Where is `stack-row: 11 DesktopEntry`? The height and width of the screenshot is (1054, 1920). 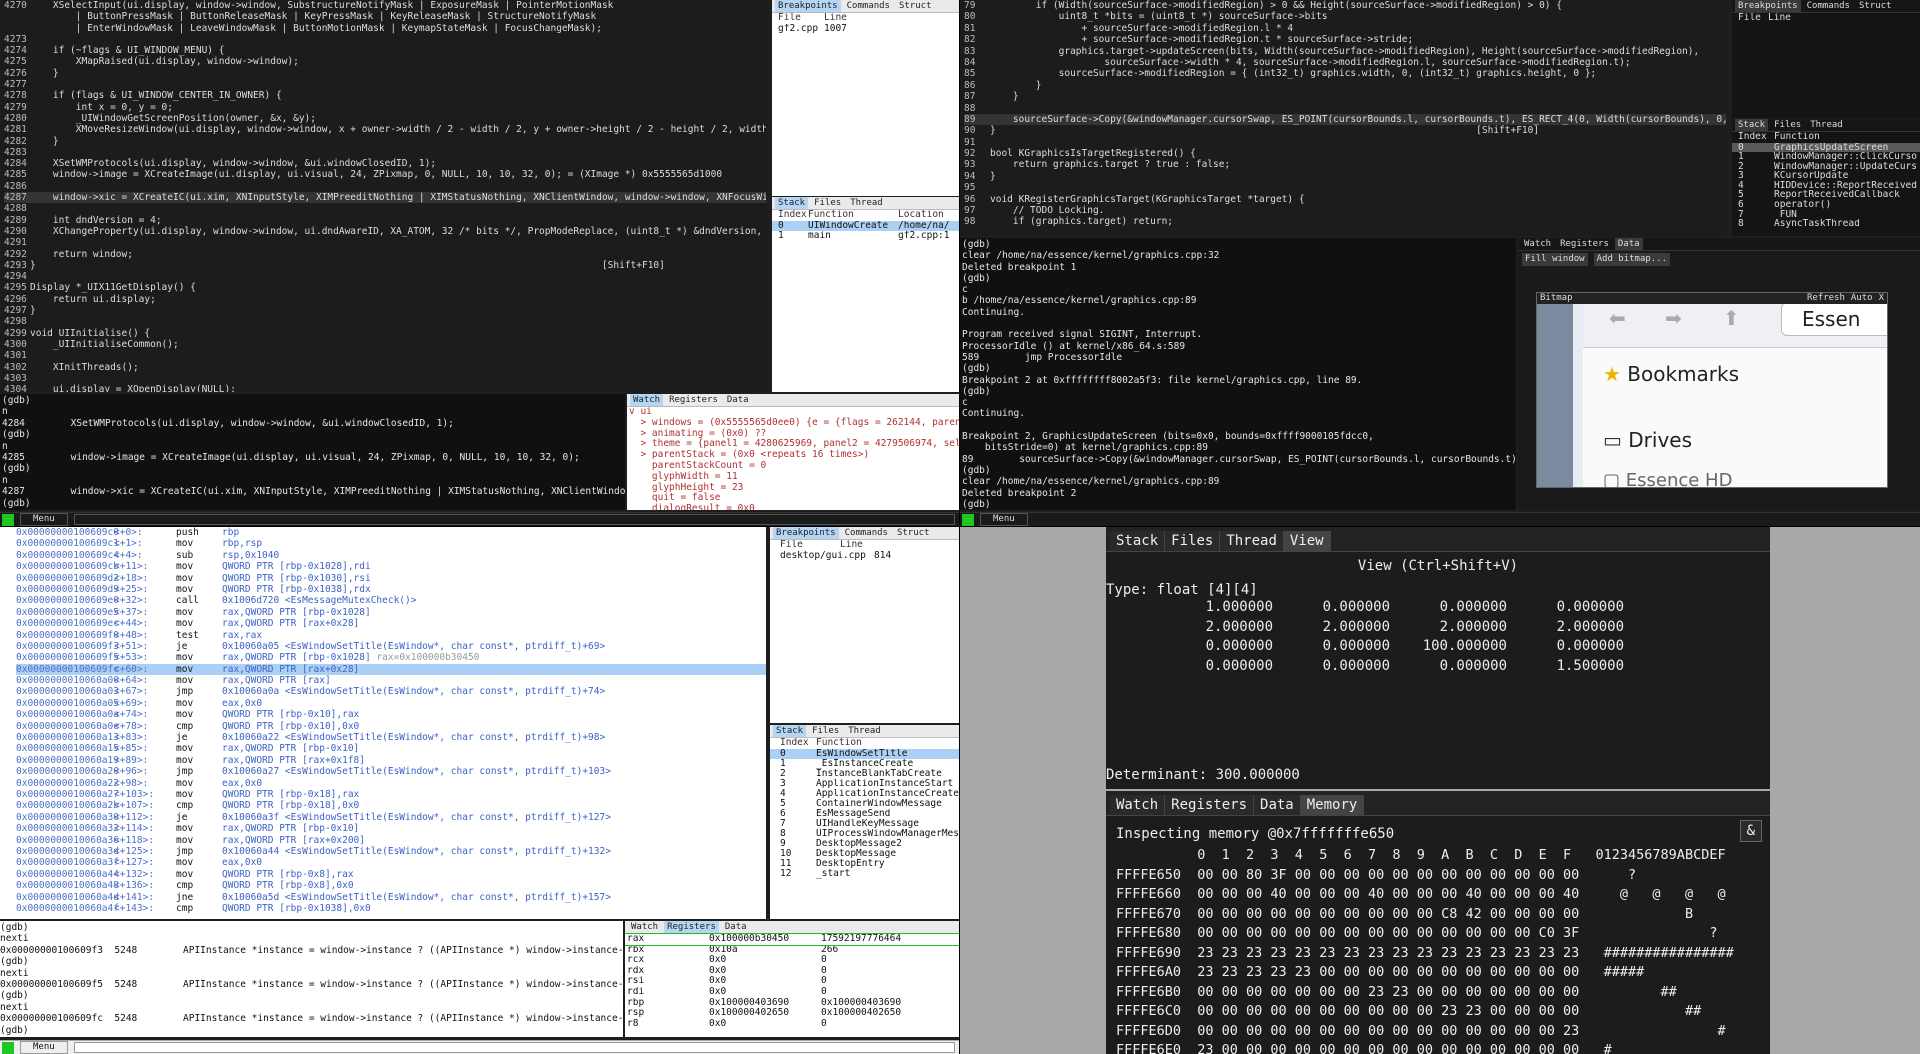 stack-row: 11 DesktopEntry is located at coordinates (864, 864).